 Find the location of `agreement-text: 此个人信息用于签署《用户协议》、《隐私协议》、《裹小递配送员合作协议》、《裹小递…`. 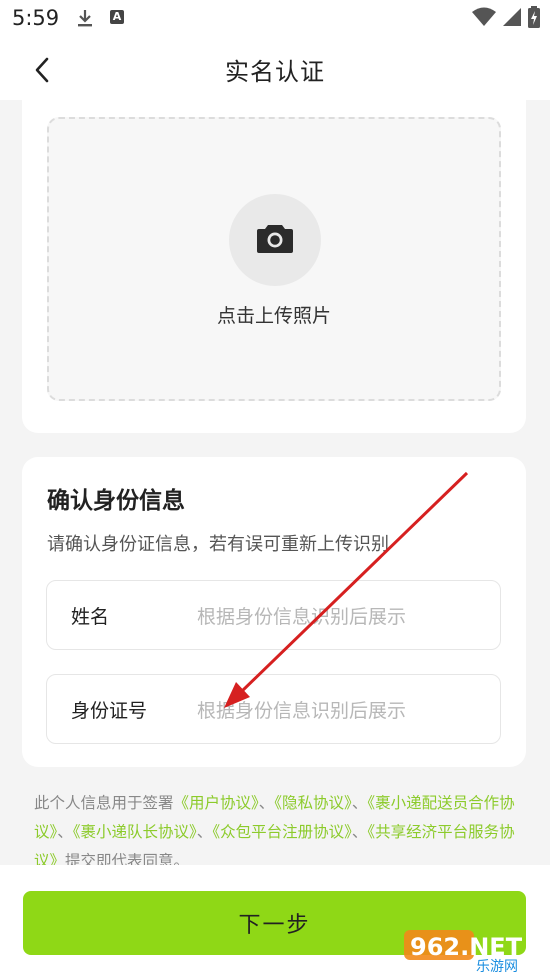

agreement-text: 此个人信息用于签署《用户协议》、《隐私协议》、《裹小递配送员合作协议》、《裹小递… is located at coordinates (277, 832).